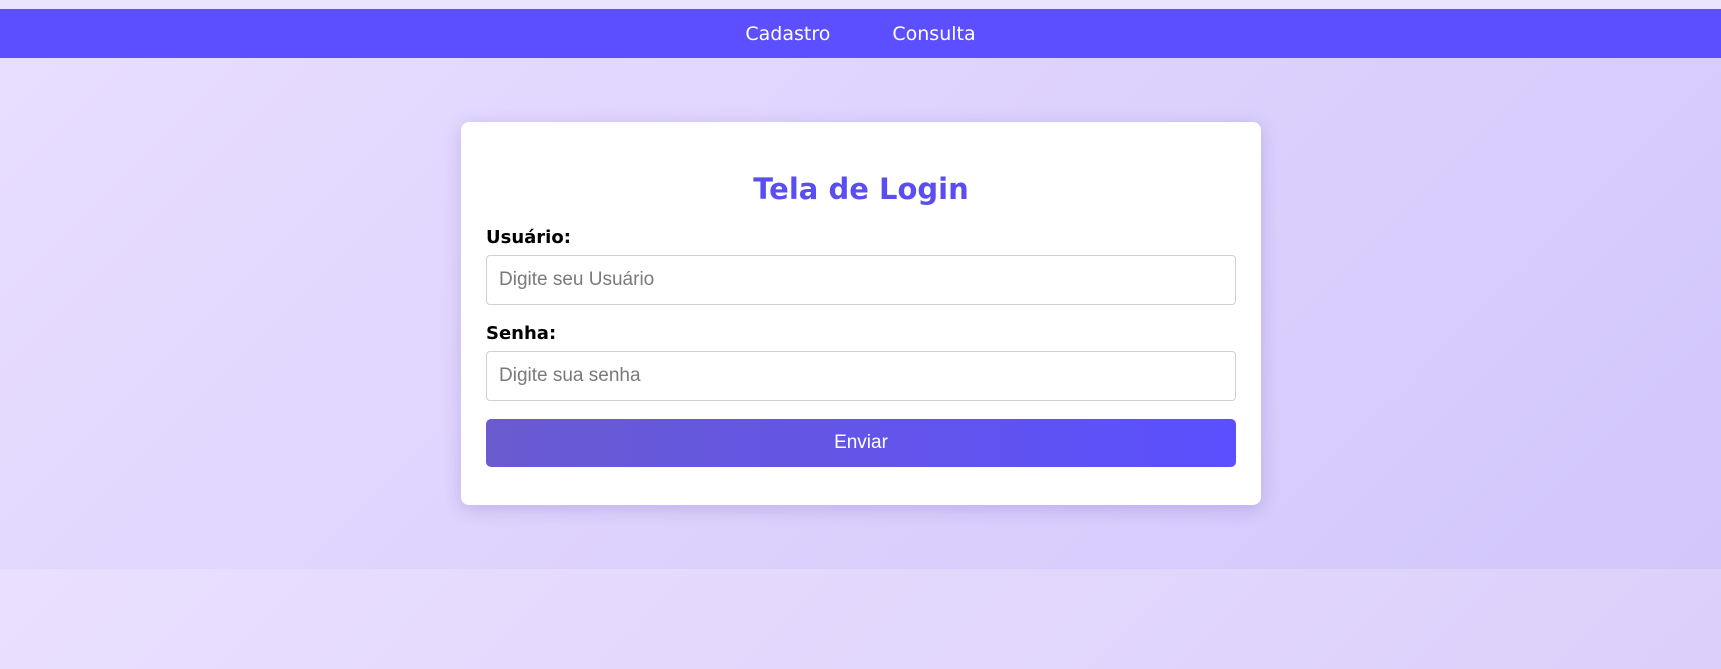 Image resolution: width=1721 pixels, height=669 pixels. What do you see at coordinates (521, 333) in the screenshot?
I see `password-label: Senha:` at bounding box center [521, 333].